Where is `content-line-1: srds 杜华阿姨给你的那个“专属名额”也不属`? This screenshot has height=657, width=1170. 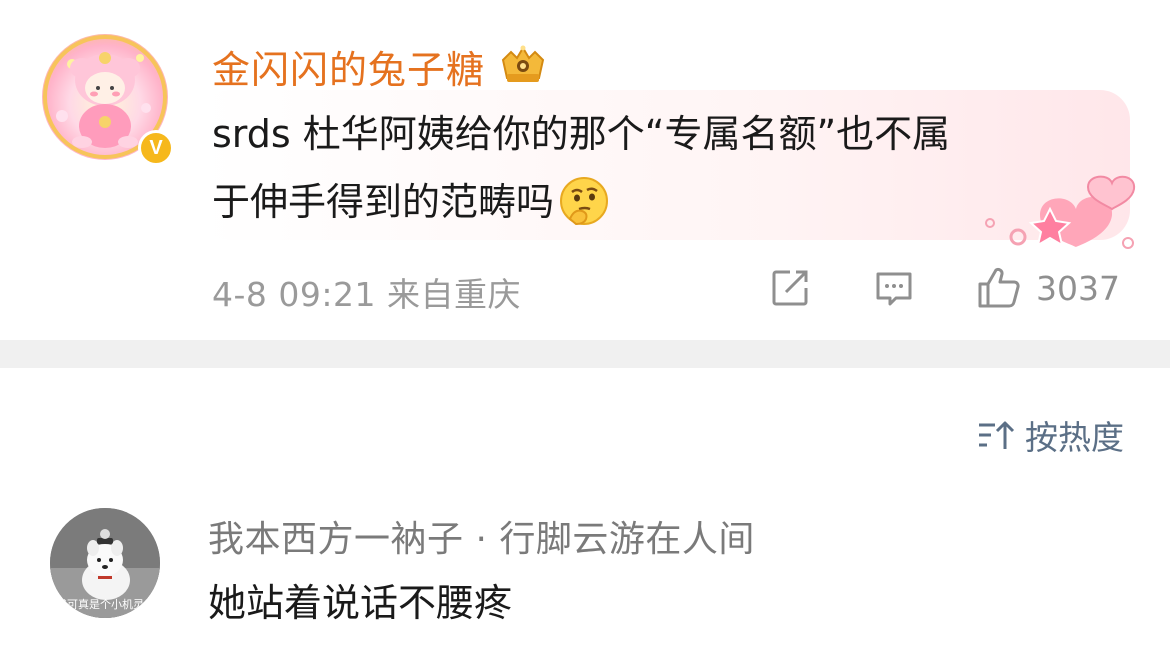
content-line-1: srds 杜华阿姨给你的那个“专属名额”也不属 is located at coordinates (581, 134).